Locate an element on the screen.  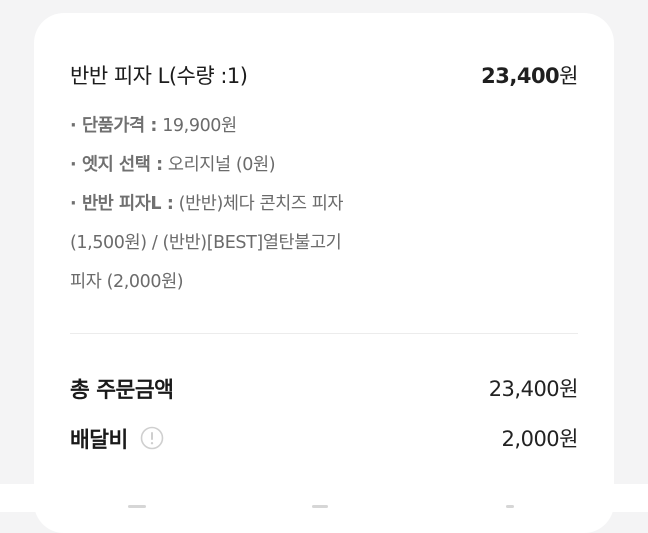
option-edge: · 엣지 선택 : 오리지널 (0원) is located at coordinates (250, 165).